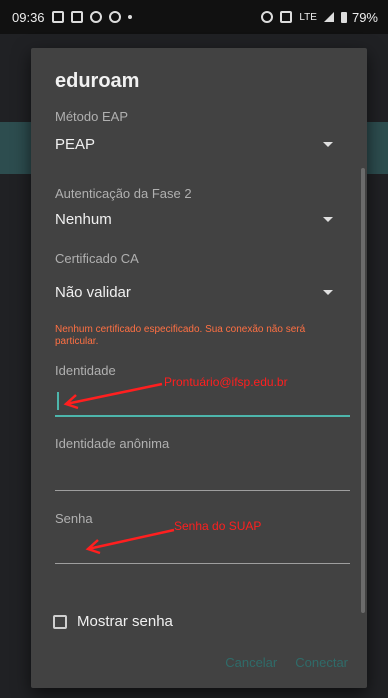 This screenshot has height=698, width=388. Describe the element at coordinates (286, 17) in the screenshot. I see `vibrate-icon` at that location.